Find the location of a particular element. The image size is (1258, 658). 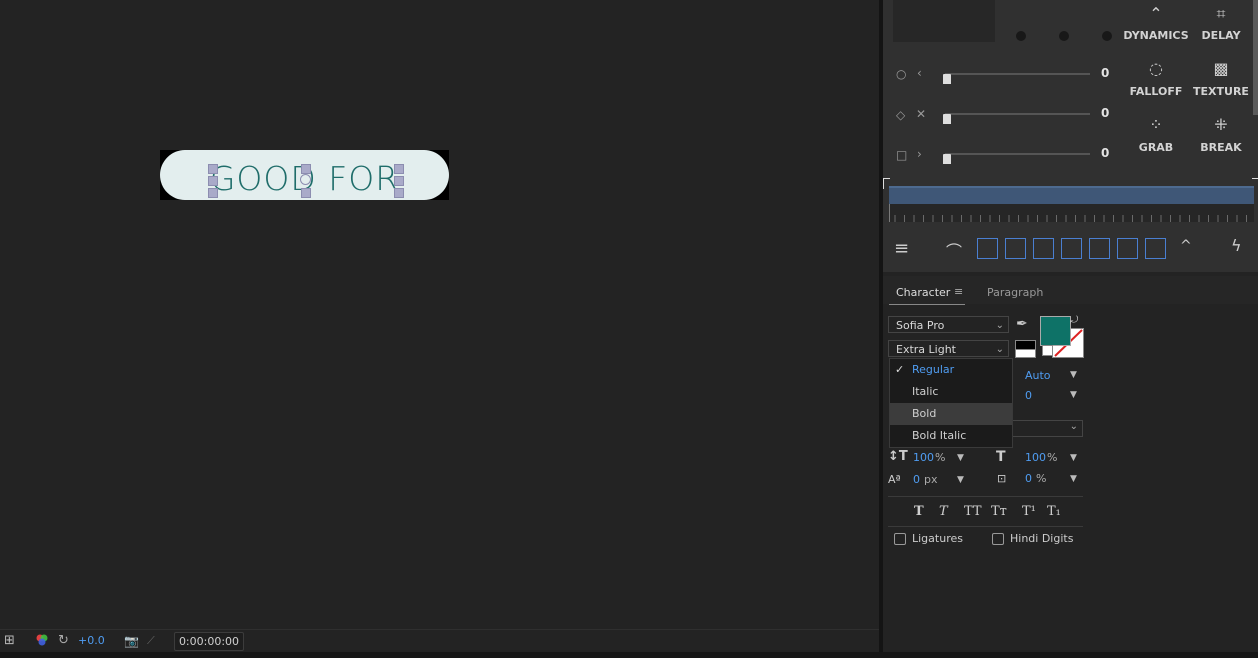

vertical-scale-value: 100 is located at coordinates (923, 457).